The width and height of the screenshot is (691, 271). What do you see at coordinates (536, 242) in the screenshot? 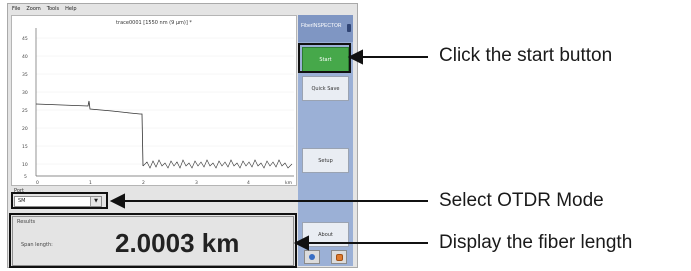
I see `annotation-length: Display the fiber length` at bounding box center [536, 242].